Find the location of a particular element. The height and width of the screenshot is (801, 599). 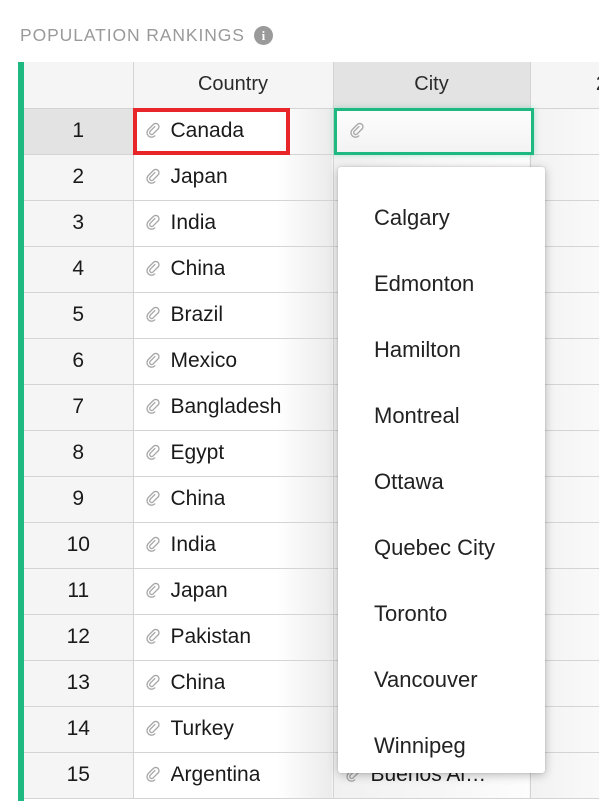

column-header-year: 20 is located at coordinates (564, 85).